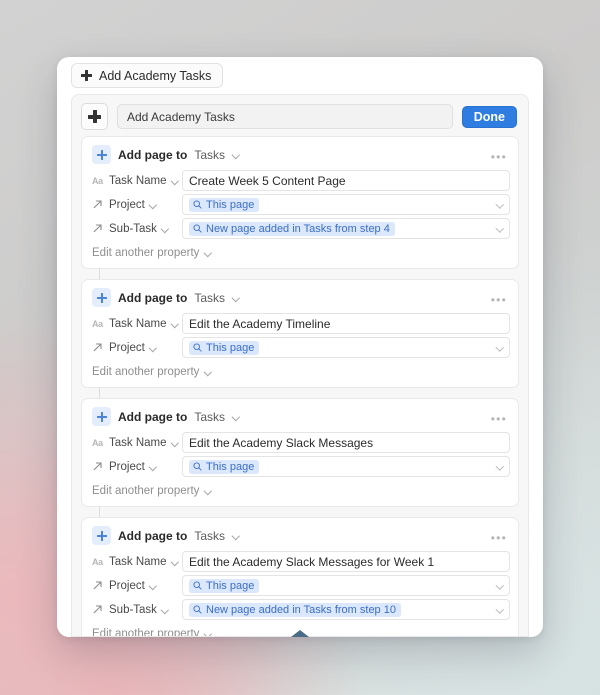  Describe the element at coordinates (346, 442) in the screenshot. I see `property-value-field: Edit the Academy Slack Messages` at that location.